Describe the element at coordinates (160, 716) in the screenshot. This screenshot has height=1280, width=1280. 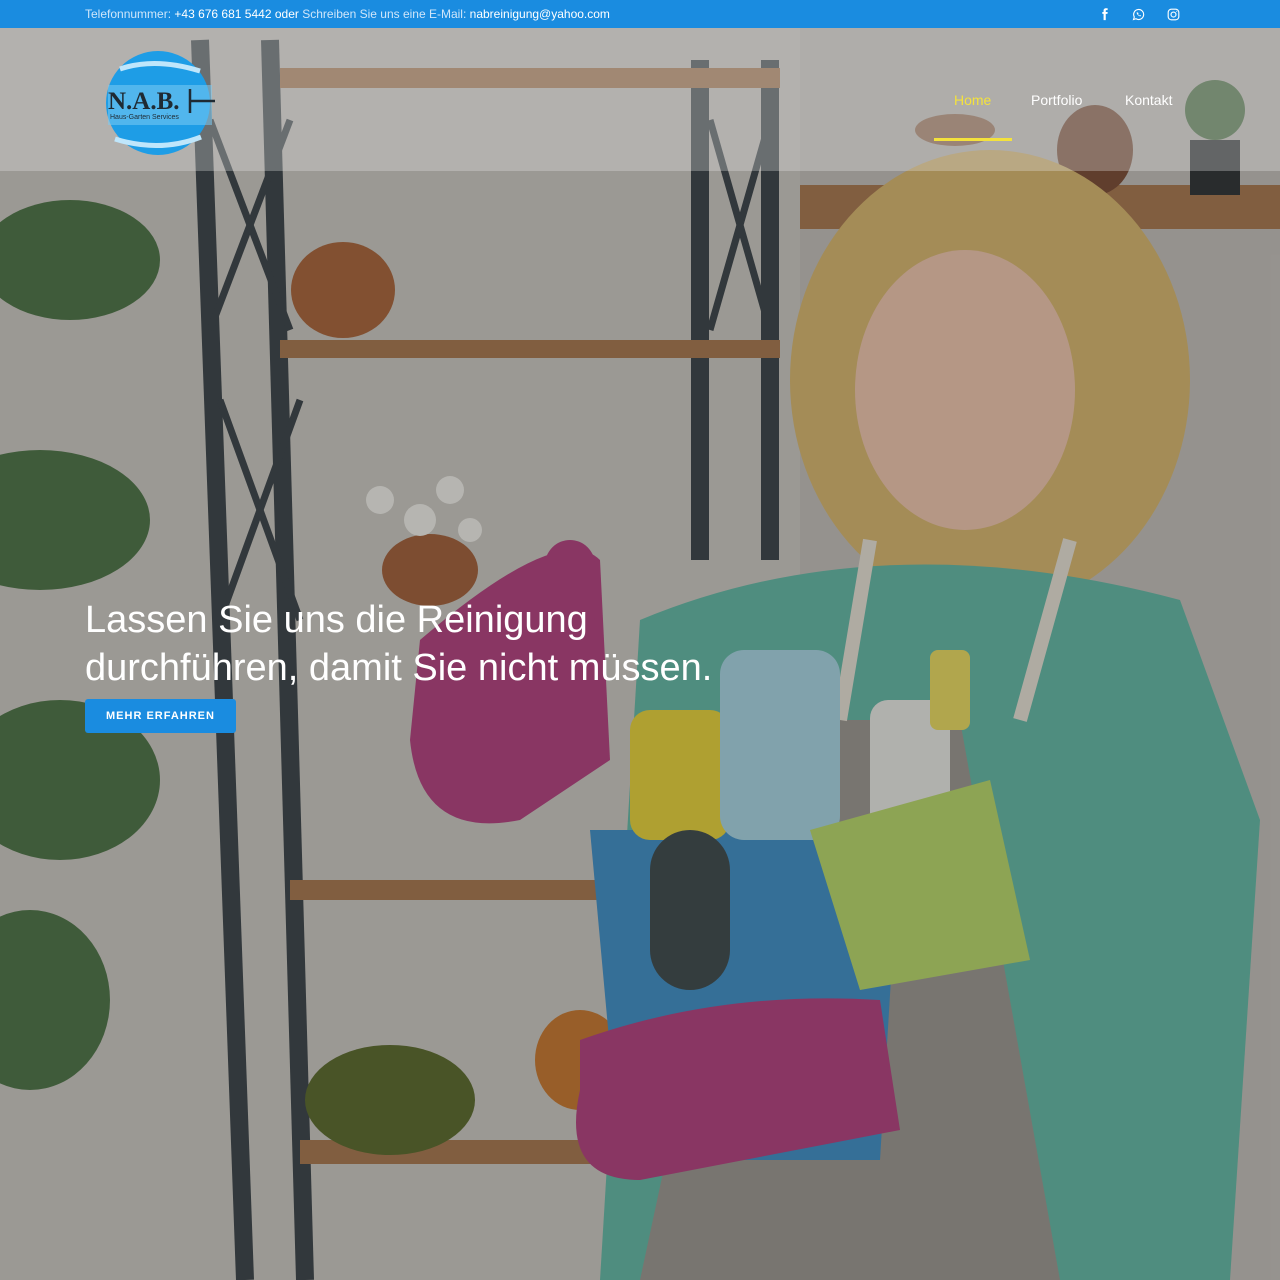
I see `learn-more-button: MEHR ERFAHREN` at that location.